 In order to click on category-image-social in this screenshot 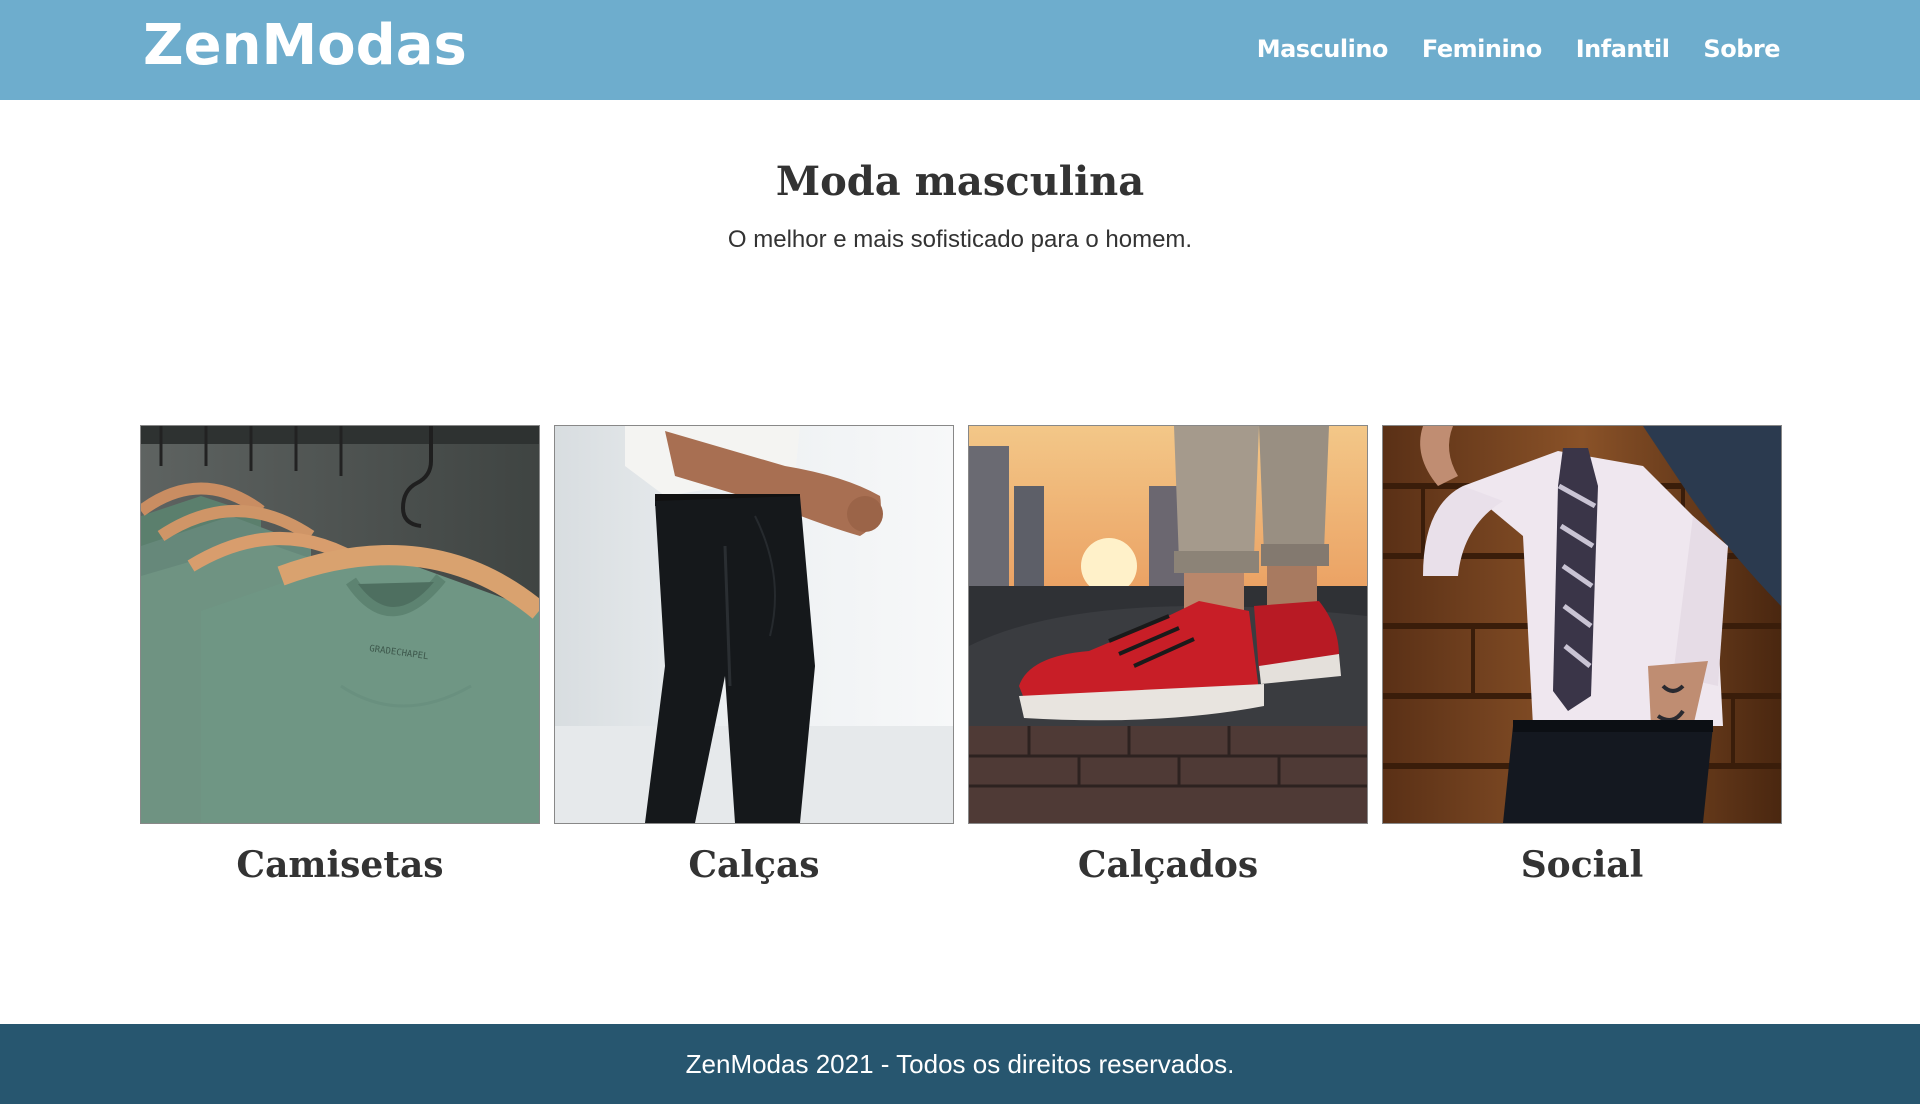, I will do `click(1582, 624)`.